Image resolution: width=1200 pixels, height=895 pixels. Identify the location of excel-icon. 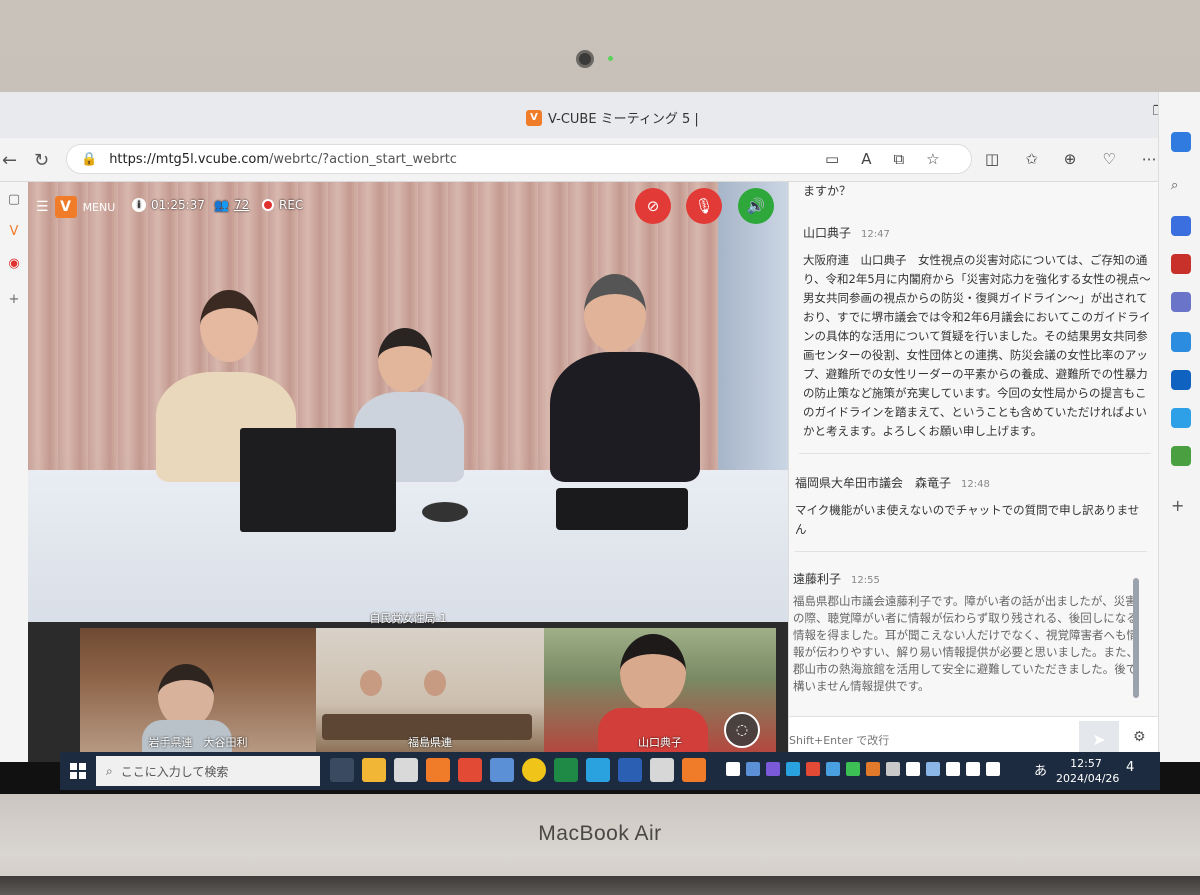
(566, 770).